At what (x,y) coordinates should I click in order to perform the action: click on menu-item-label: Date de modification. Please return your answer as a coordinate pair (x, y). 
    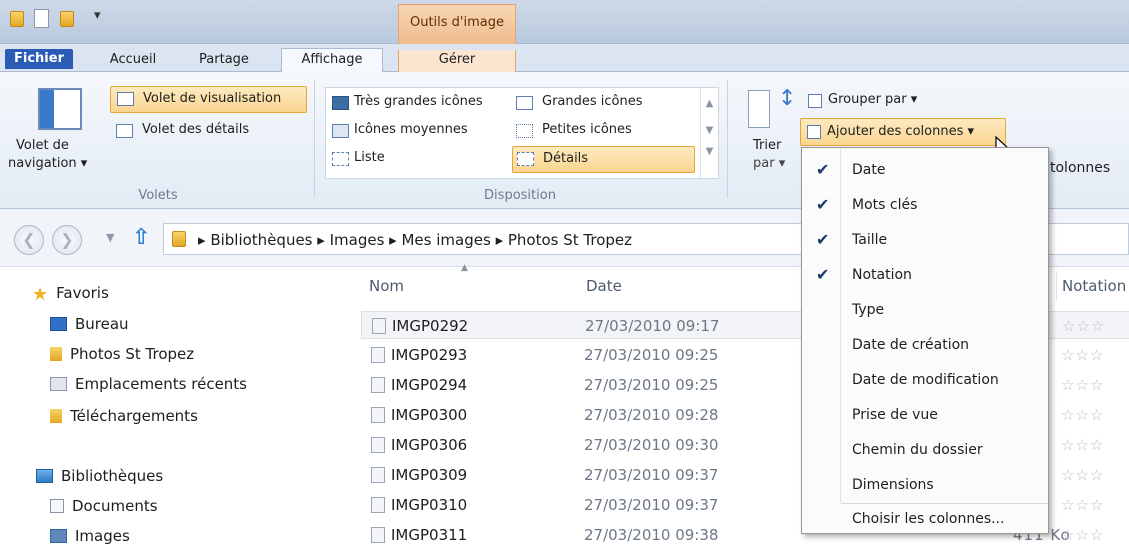
    Looking at the image, I should click on (925, 380).